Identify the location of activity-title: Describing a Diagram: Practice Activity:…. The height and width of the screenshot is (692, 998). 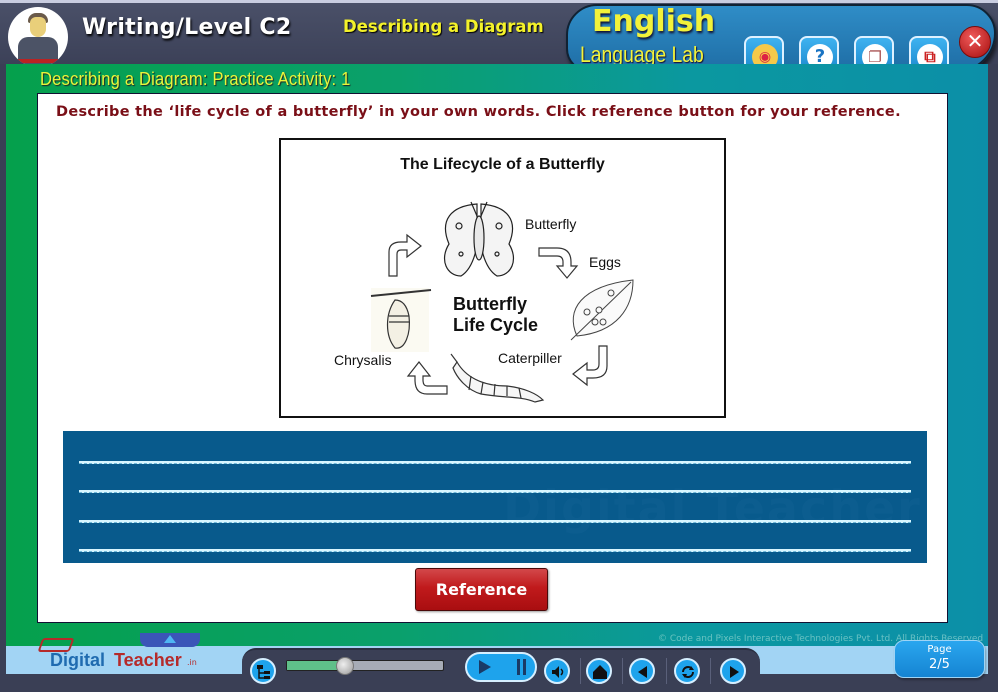
(195, 79).